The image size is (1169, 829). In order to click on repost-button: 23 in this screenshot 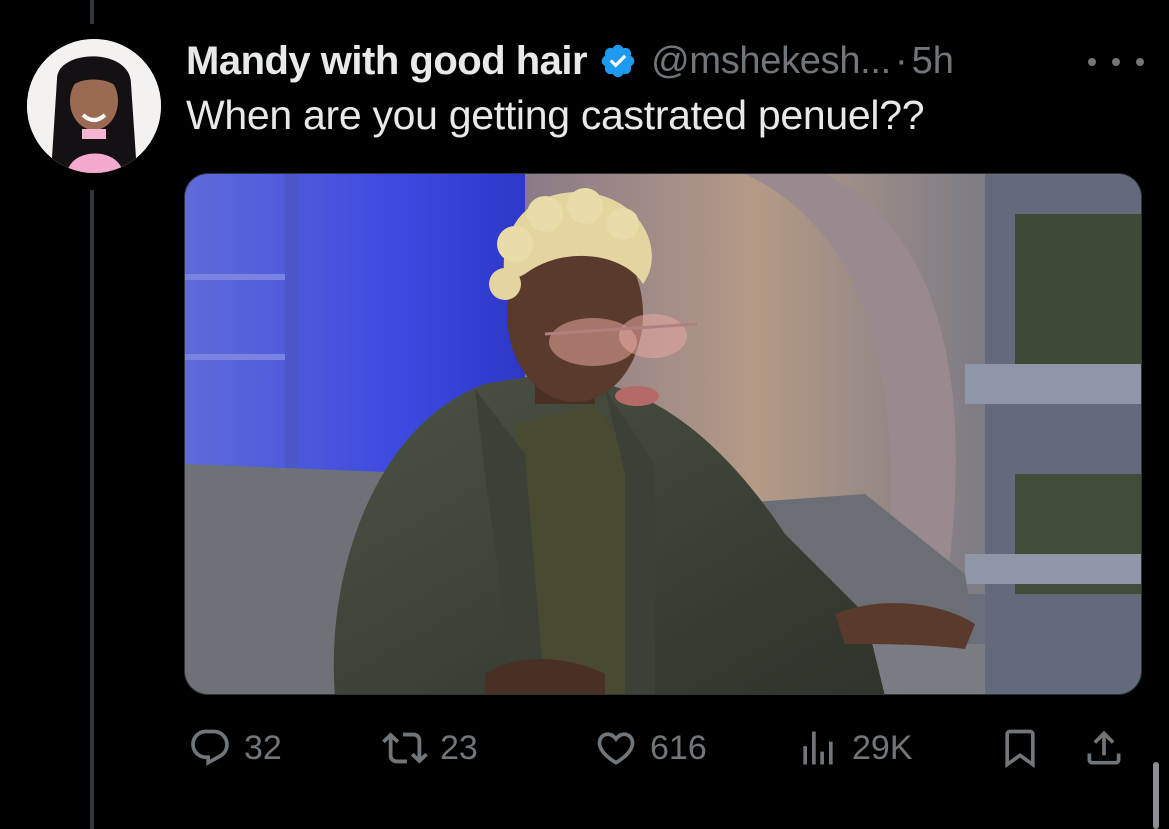, I will do `click(430, 748)`.